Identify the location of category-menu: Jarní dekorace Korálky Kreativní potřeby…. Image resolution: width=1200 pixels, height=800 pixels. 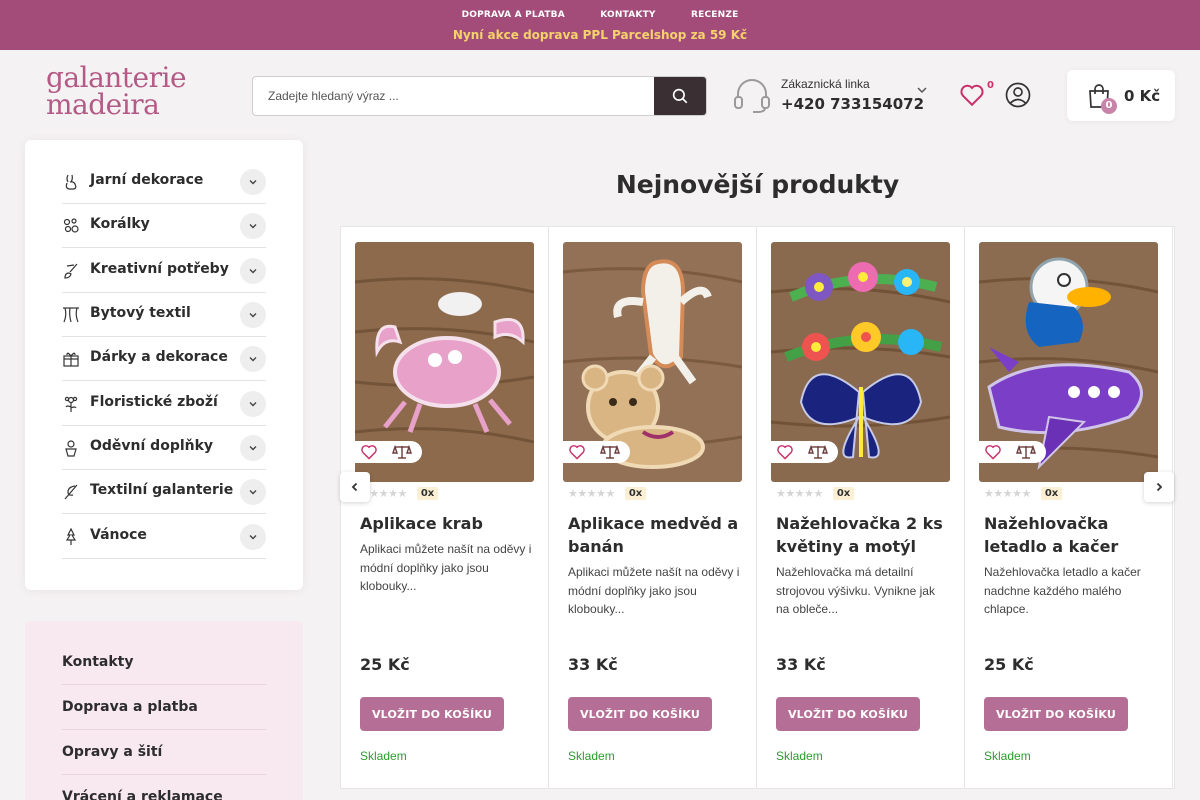
(164, 365).